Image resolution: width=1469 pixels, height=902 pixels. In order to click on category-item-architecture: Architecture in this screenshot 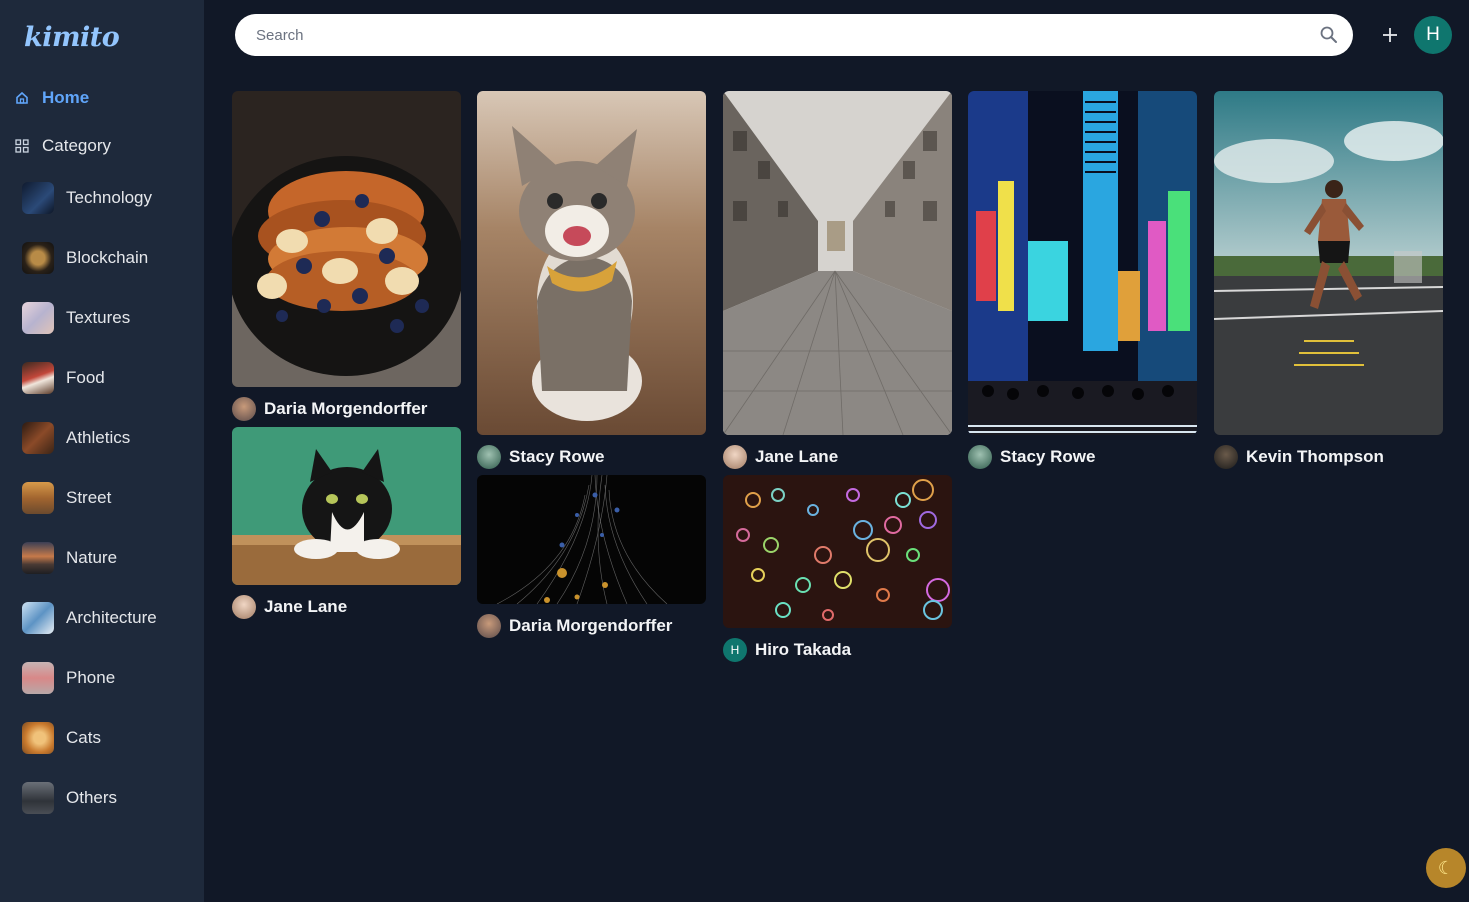, I will do `click(89, 618)`.